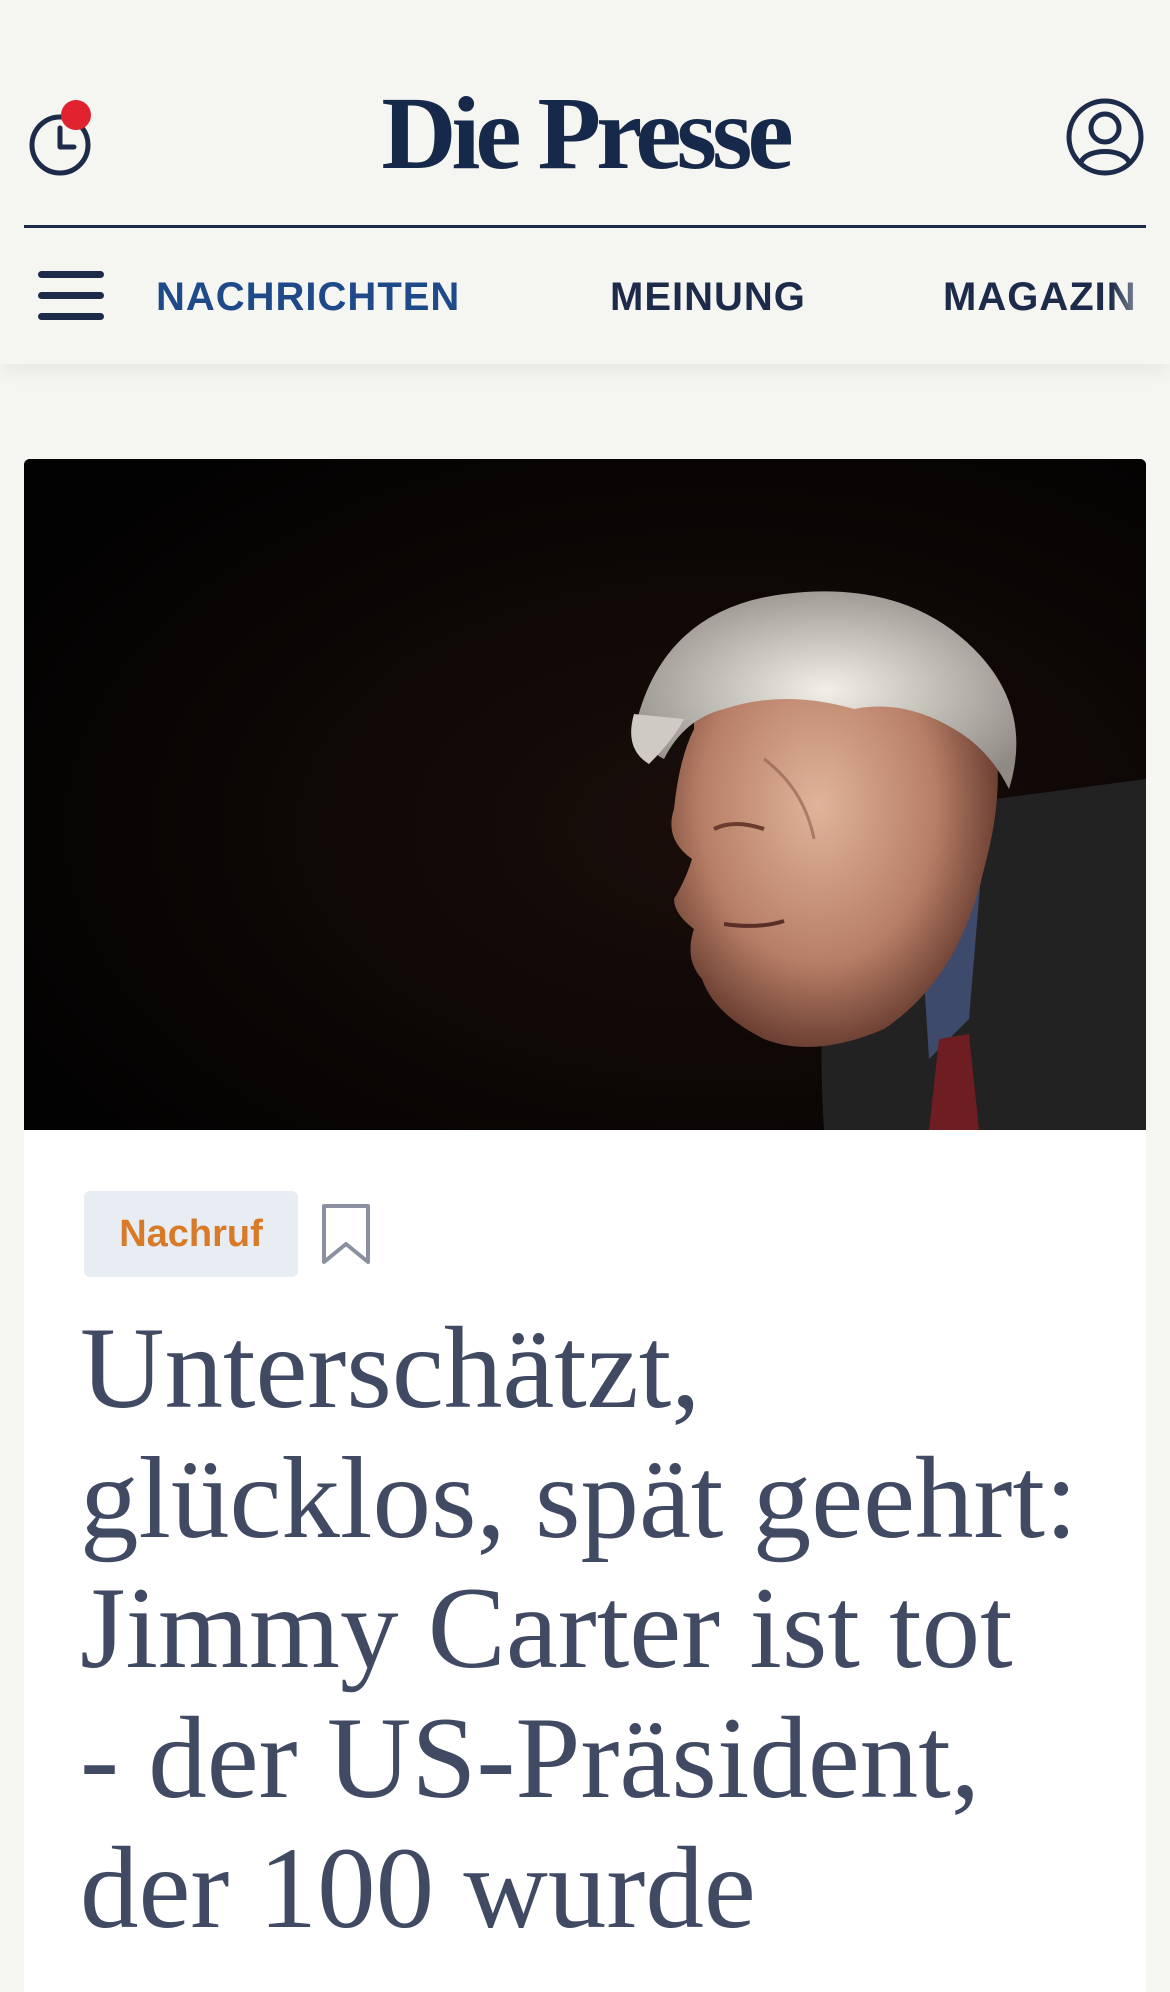 The height and width of the screenshot is (1992, 1170). I want to click on category-tag: Nachruf, so click(191, 1234).